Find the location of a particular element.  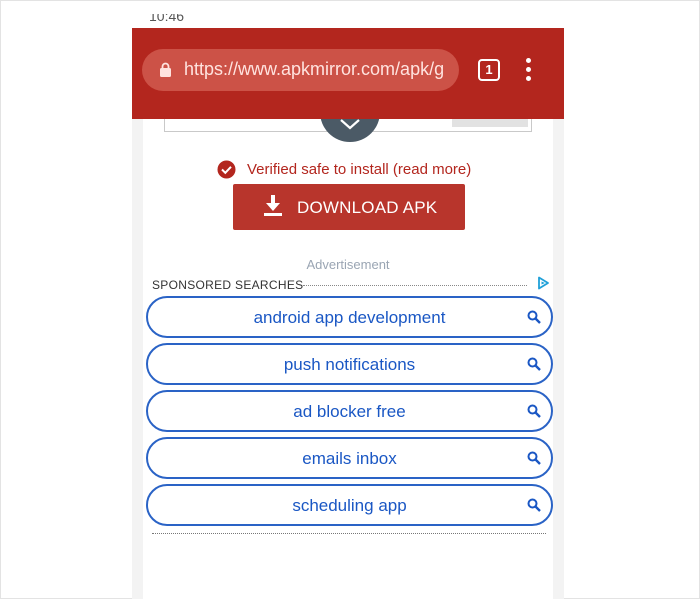

search-item-label: push notifications is located at coordinates (349, 365).